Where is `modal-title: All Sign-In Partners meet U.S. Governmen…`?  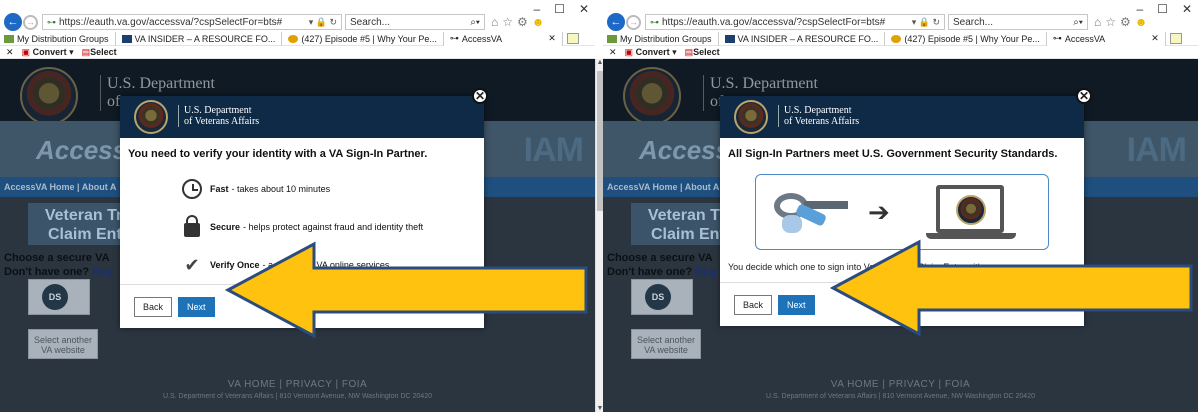
modal-title: All Sign-In Partners meet U.S. Governmen… is located at coordinates (893, 154).